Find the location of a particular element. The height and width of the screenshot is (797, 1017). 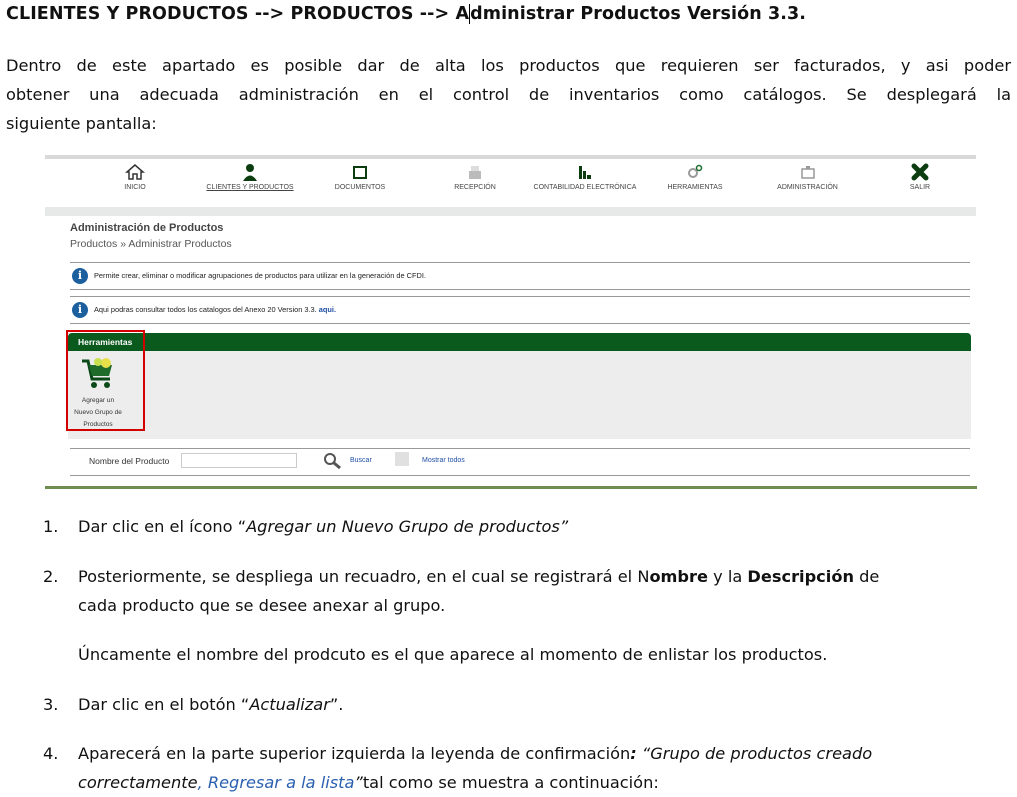

admin-icon is located at coordinates (807, 172).